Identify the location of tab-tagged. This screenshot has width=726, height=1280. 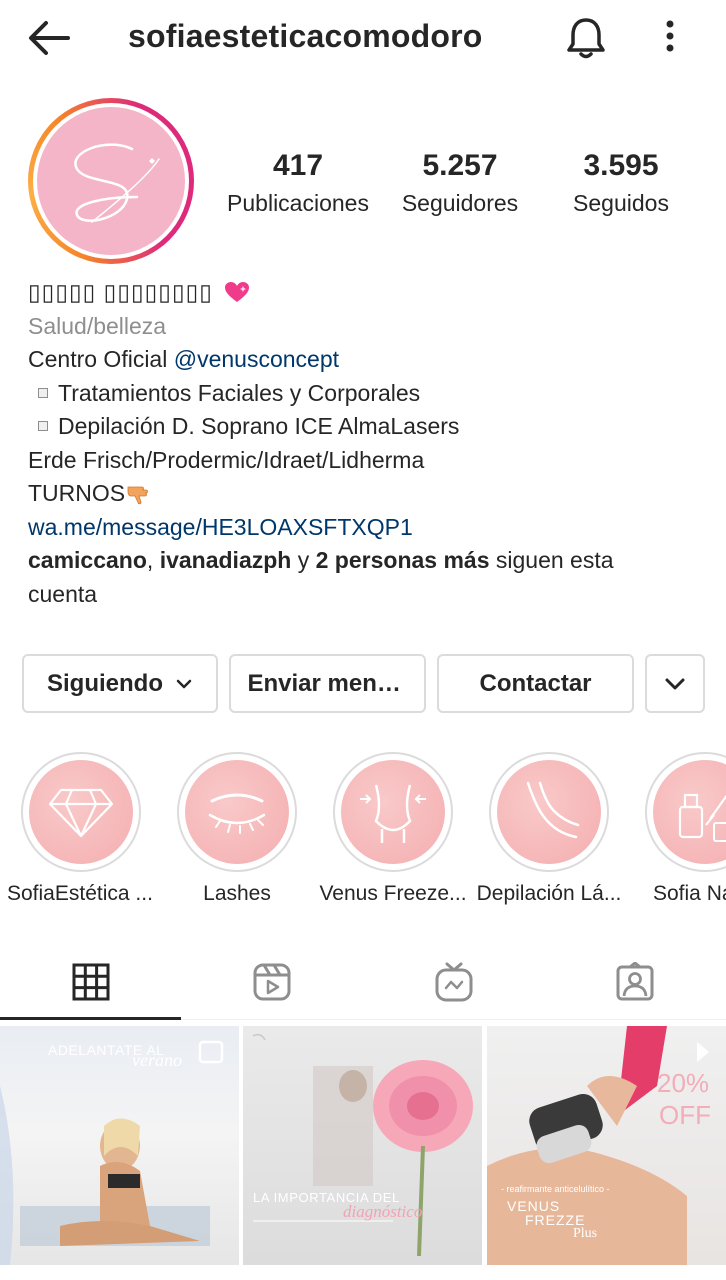
(634, 982).